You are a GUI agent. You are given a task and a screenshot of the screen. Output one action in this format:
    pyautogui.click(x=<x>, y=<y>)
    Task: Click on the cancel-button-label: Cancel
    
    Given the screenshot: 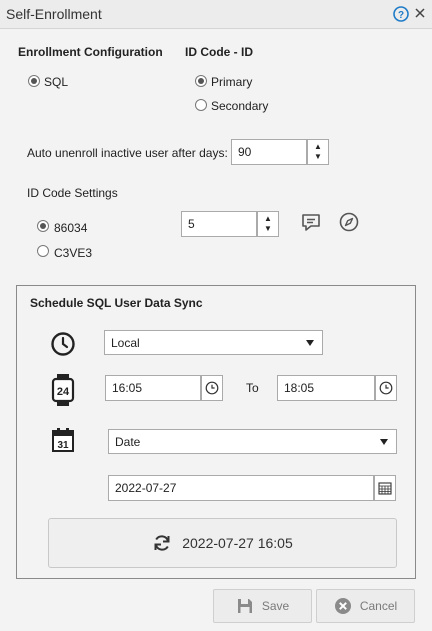 What is the action you would take?
    pyautogui.click(x=378, y=606)
    